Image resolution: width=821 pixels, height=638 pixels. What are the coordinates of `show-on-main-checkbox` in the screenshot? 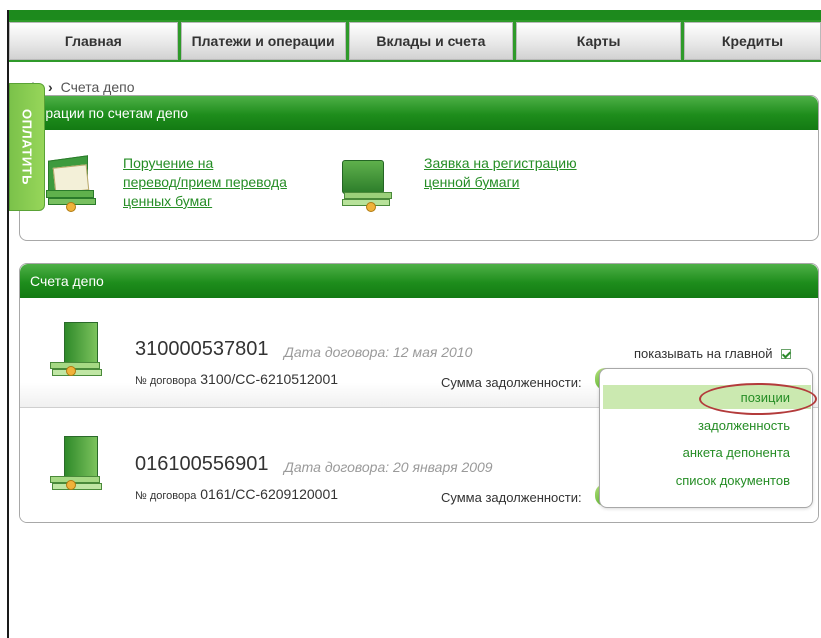 It's located at (785, 353).